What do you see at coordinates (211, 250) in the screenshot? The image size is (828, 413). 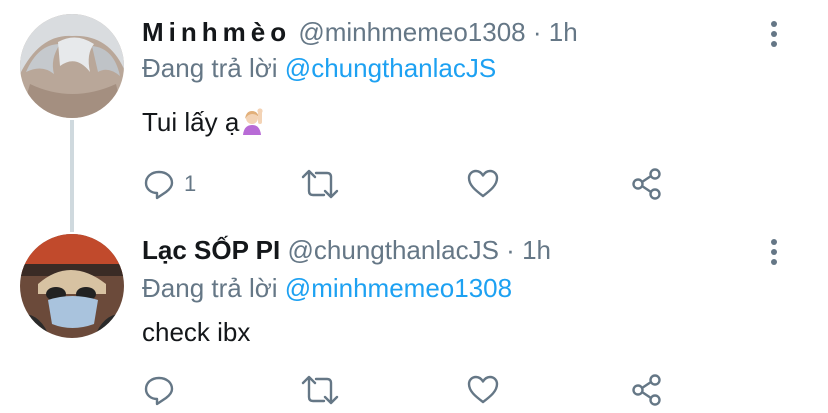 I see `display-name: Lạc SỐP PI` at bounding box center [211, 250].